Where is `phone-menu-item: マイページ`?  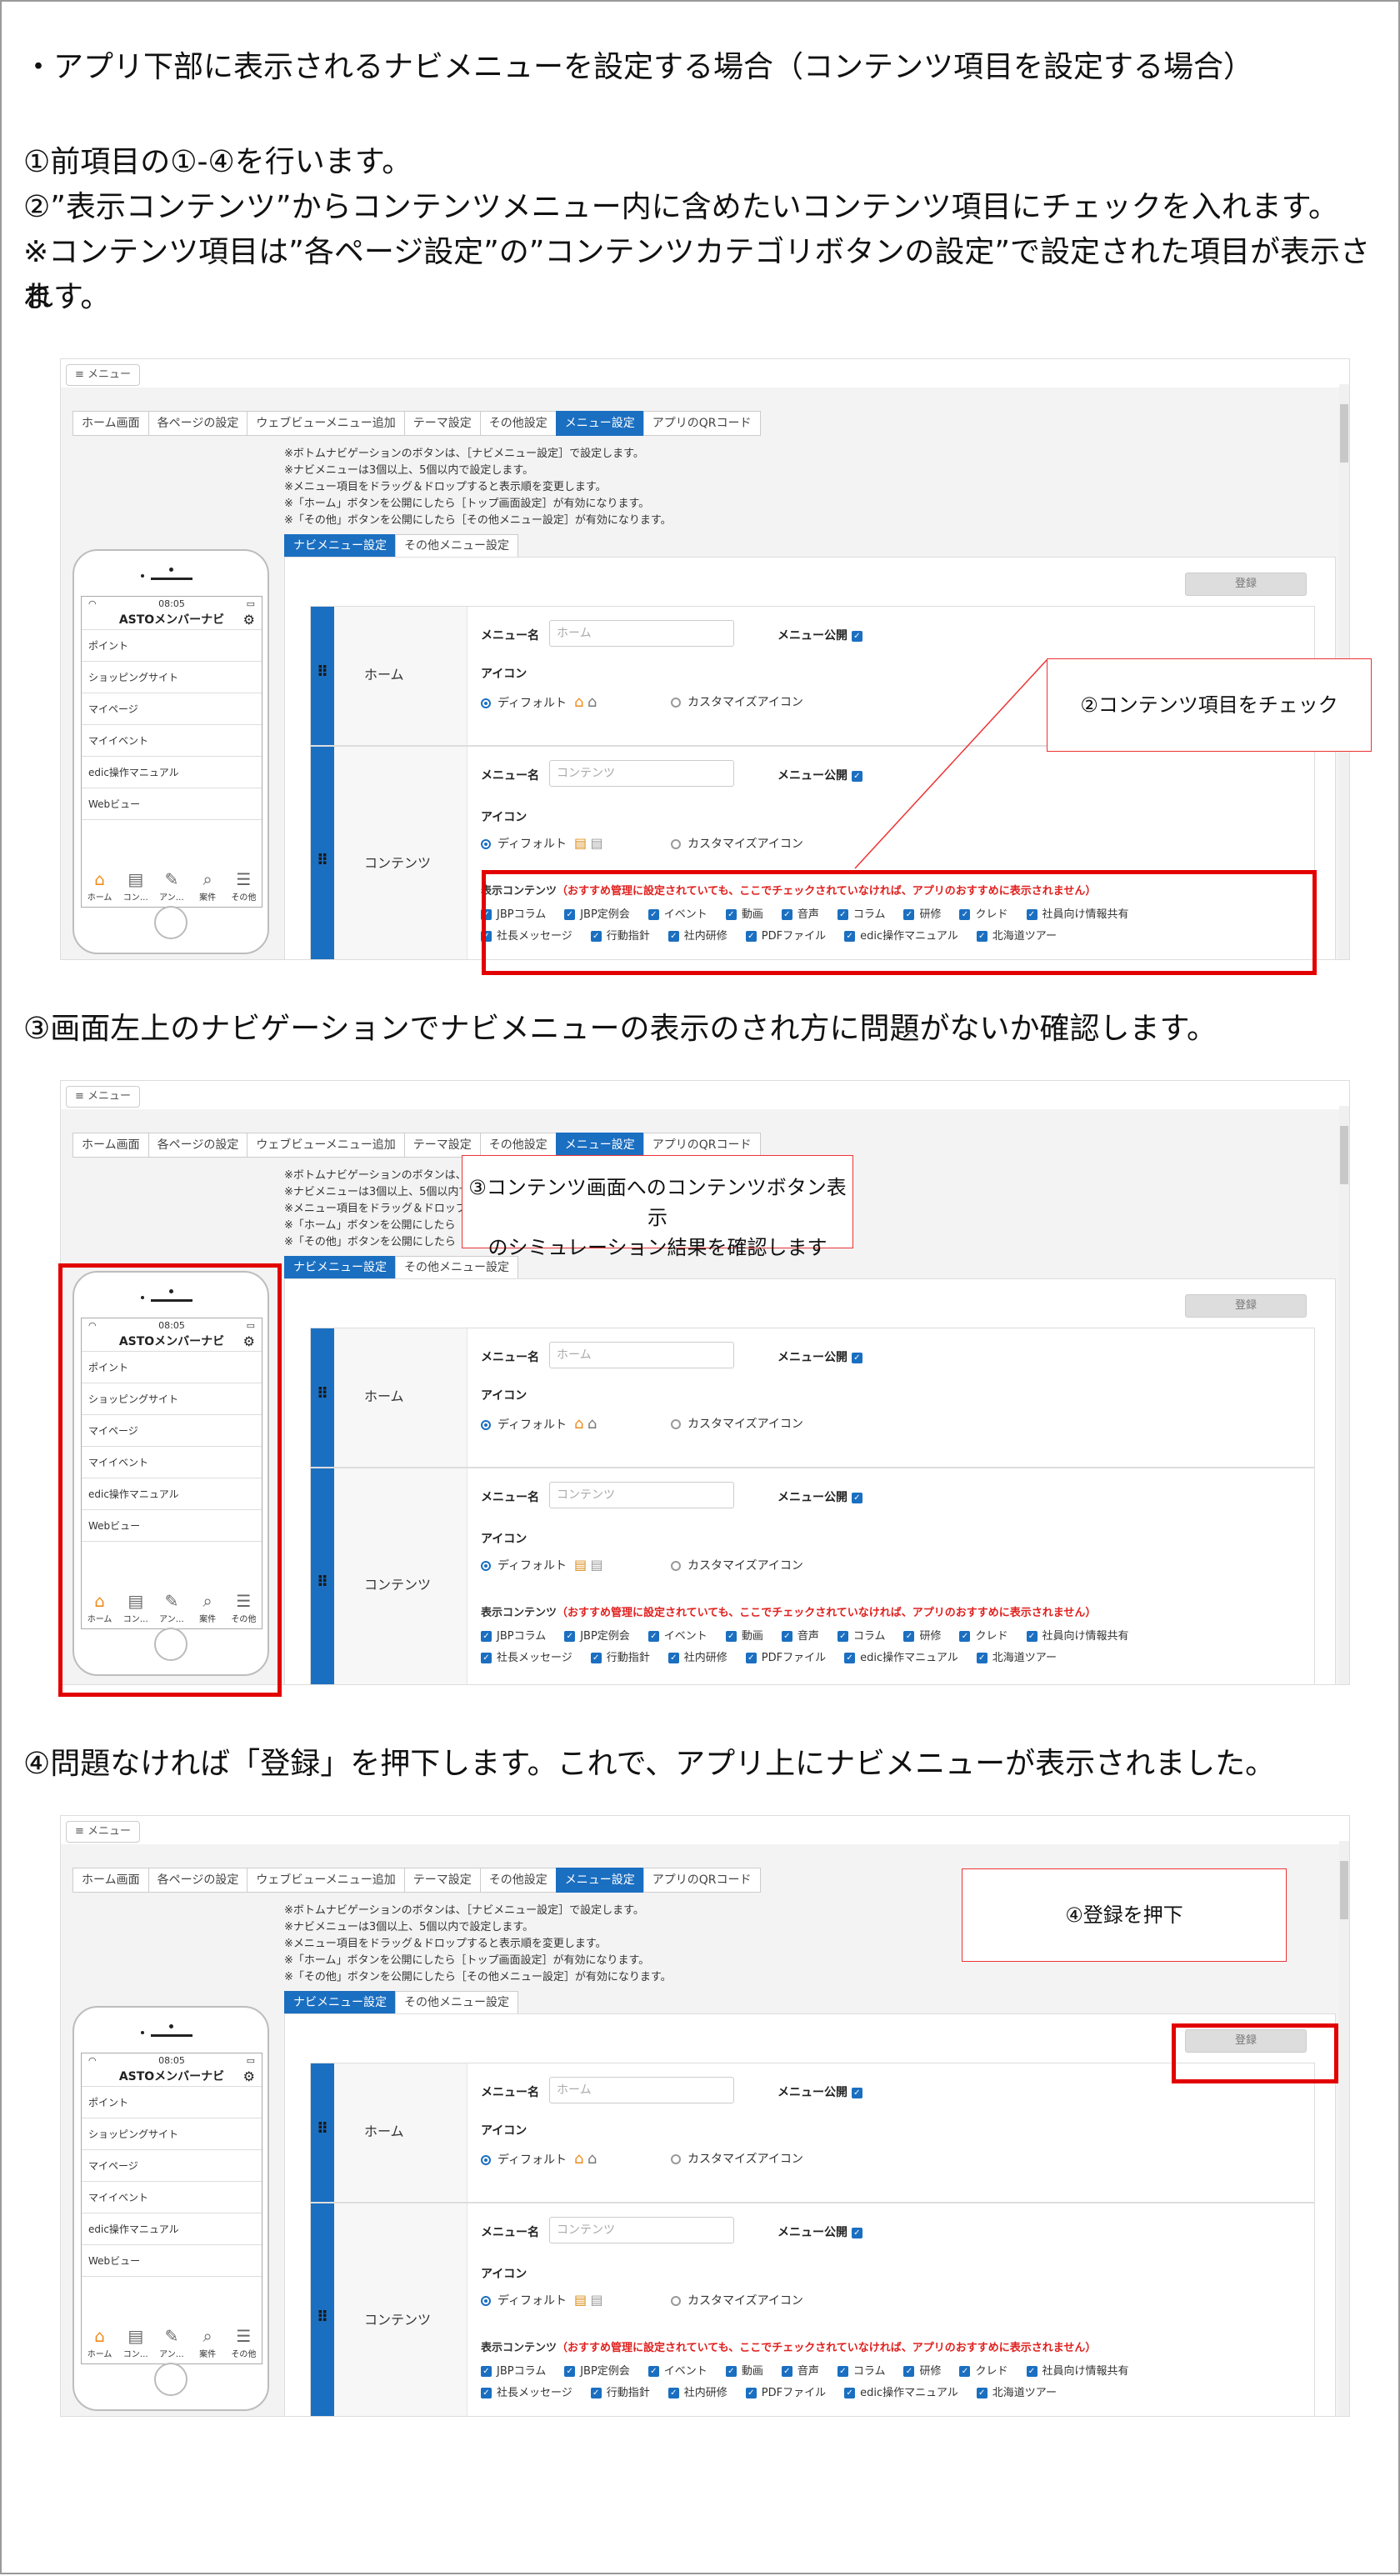
phone-menu-item: マイページ is located at coordinates (172, 2166).